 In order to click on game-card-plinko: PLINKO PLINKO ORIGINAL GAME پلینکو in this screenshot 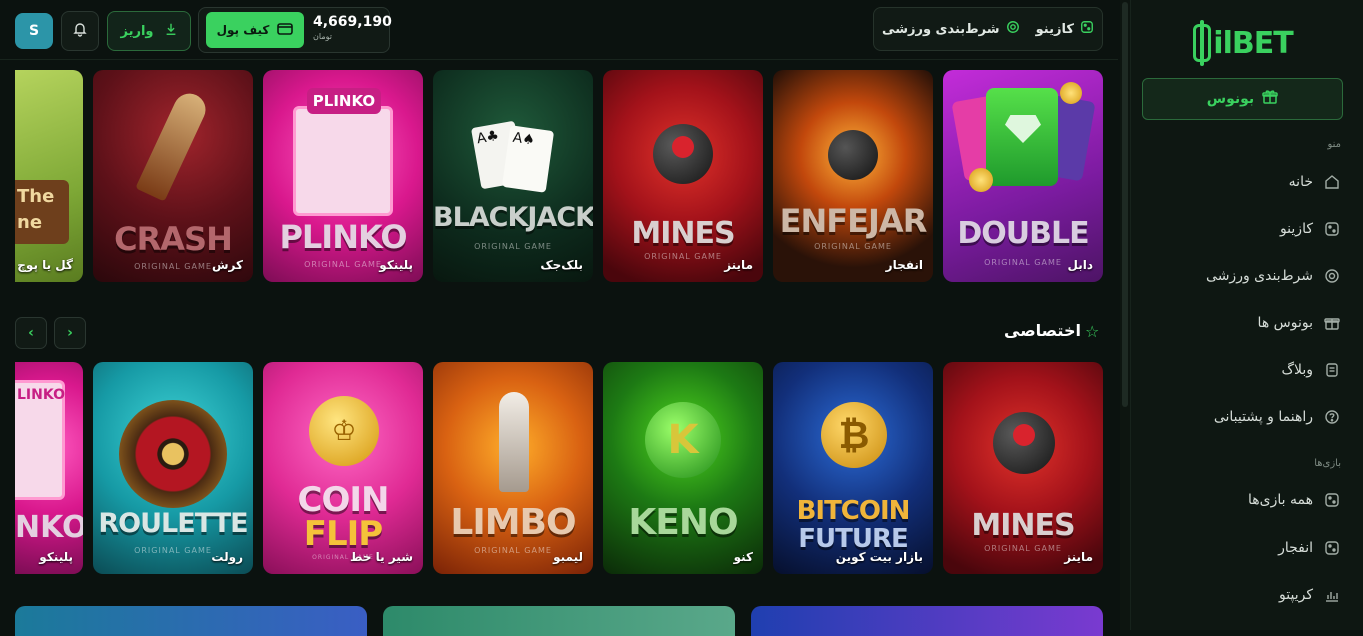, I will do `click(343, 176)`.